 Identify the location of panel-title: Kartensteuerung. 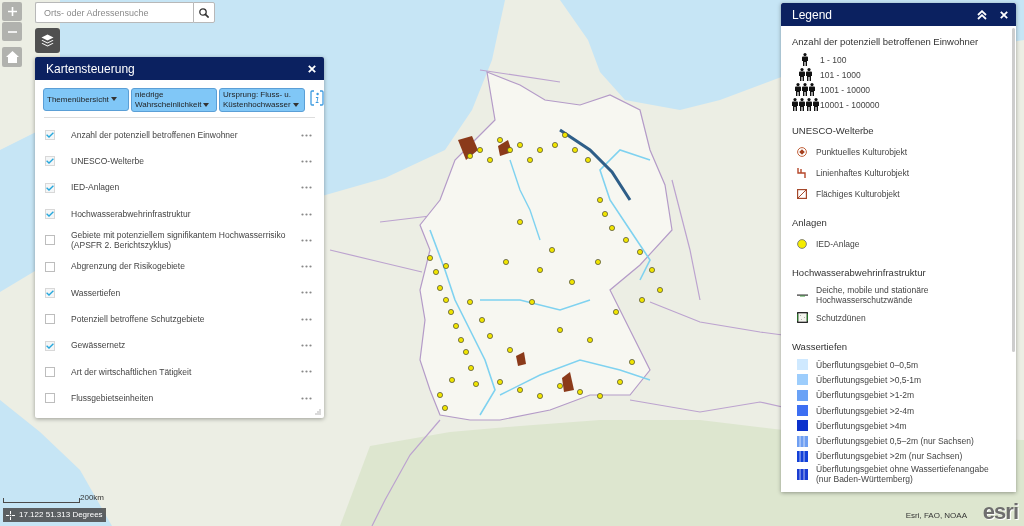
(90, 68).